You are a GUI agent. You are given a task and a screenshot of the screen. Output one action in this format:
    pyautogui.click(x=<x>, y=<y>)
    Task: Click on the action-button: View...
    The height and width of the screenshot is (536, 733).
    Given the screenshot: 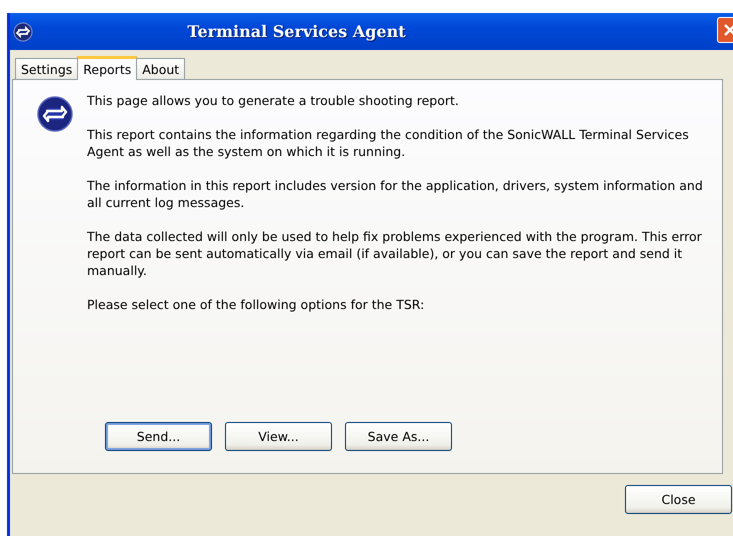 What is the action you would take?
    pyautogui.click(x=278, y=436)
    